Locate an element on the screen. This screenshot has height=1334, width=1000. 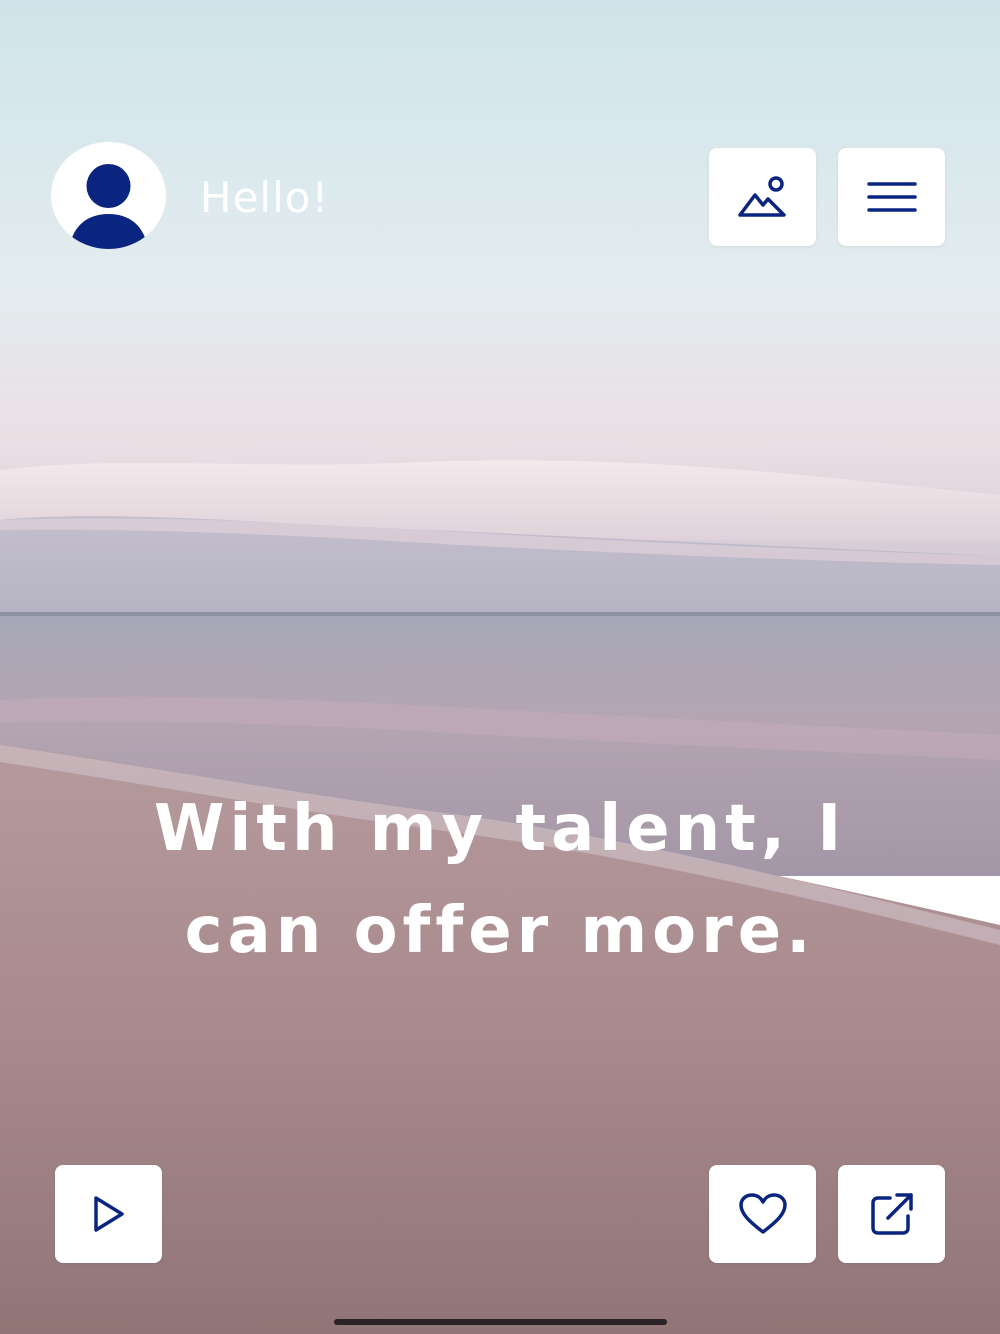
scenery-button is located at coordinates (762, 197).